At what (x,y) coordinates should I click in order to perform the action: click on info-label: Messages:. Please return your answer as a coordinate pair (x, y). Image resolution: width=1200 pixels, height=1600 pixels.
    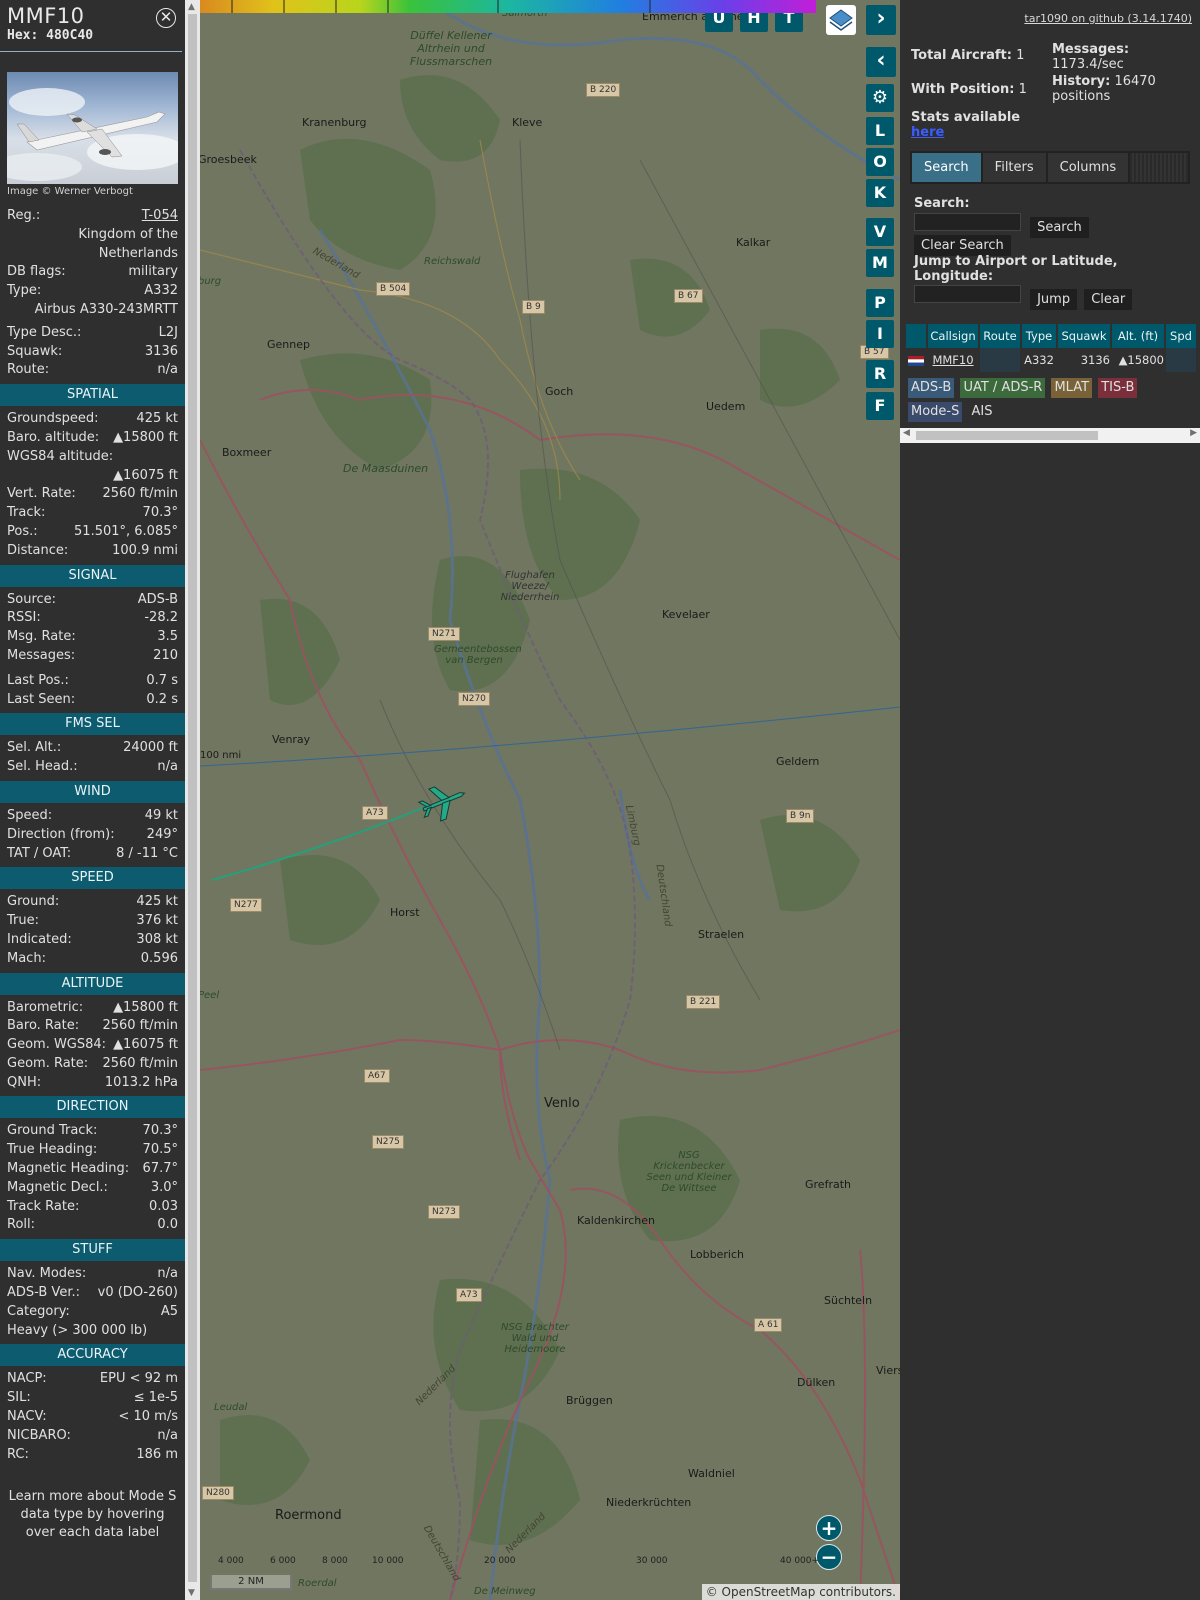
    Looking at the image, I should click on (41, 656).